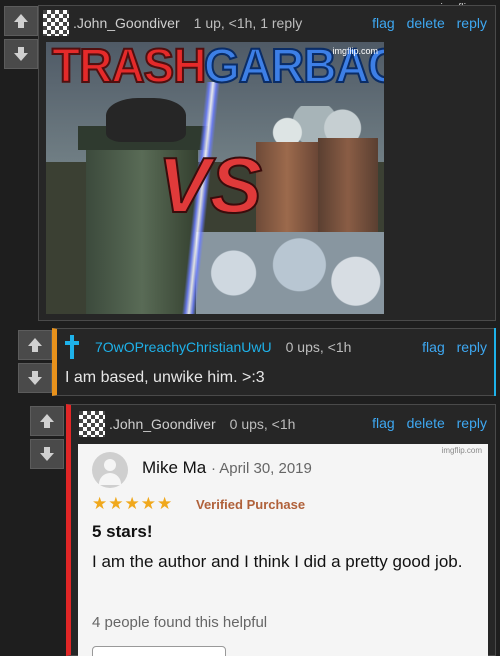 The image size is (500, 656). I want to click on username: 7OwOPreachyChristianUwU, so click(183, 347).